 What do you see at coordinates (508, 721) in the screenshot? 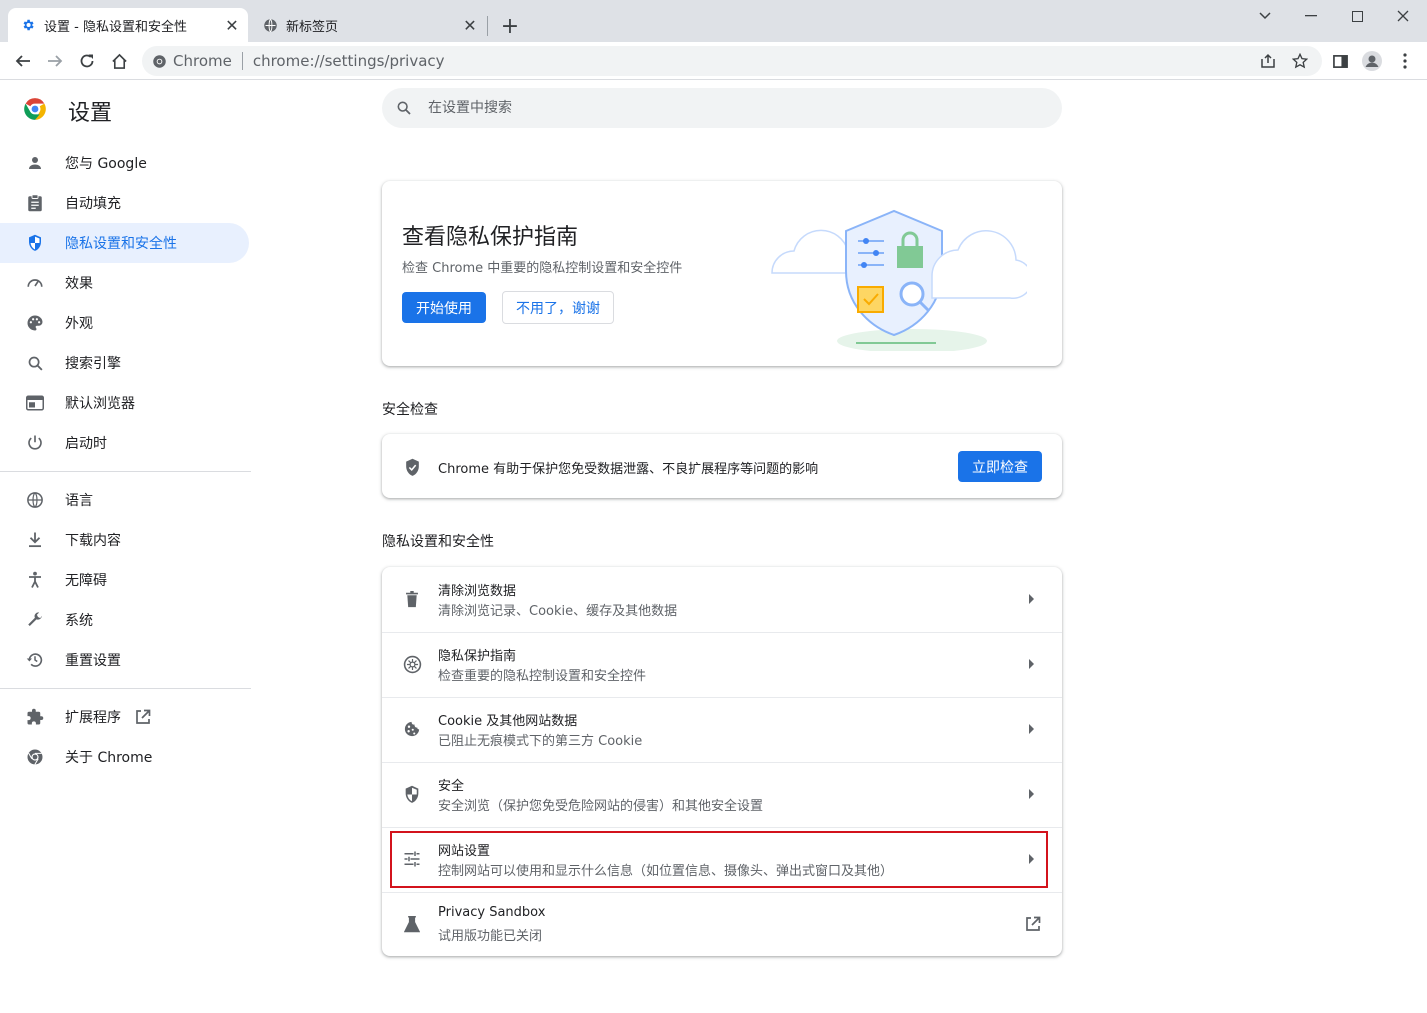
I see `row-title: Cookie 及其他网站数据` at bounding box center [508, 721].